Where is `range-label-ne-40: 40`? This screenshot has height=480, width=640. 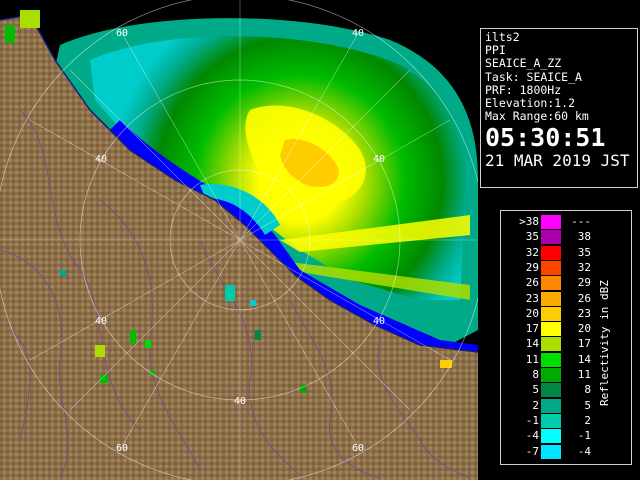 range-label-ne-40: 40 is located at coordinates (379, 159).